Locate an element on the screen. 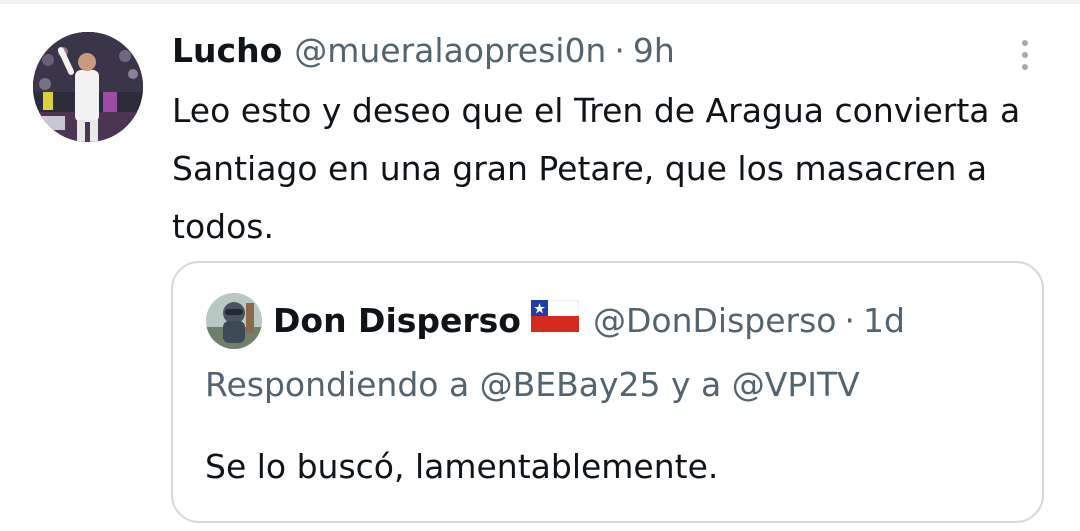  top-divider is located at coordinates (540, 2).